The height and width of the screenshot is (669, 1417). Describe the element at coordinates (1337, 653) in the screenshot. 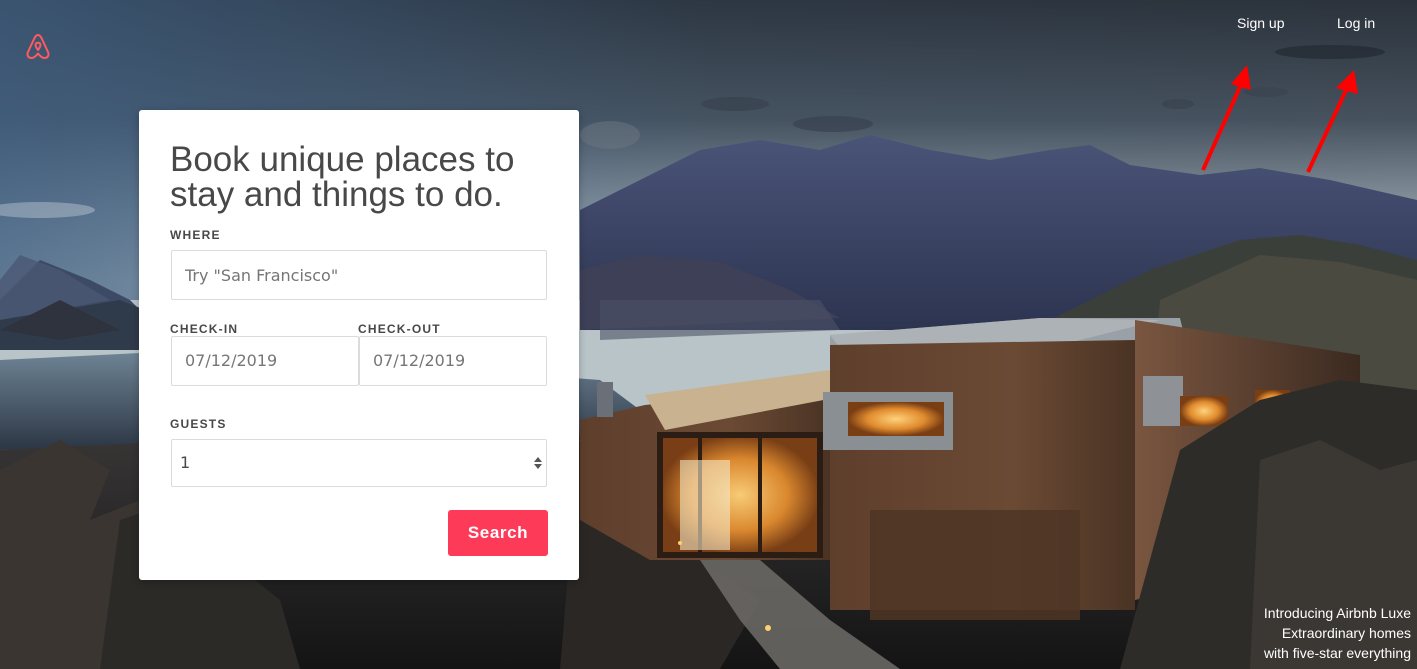

I see `promo-line-3: with five-star everything` at that location.